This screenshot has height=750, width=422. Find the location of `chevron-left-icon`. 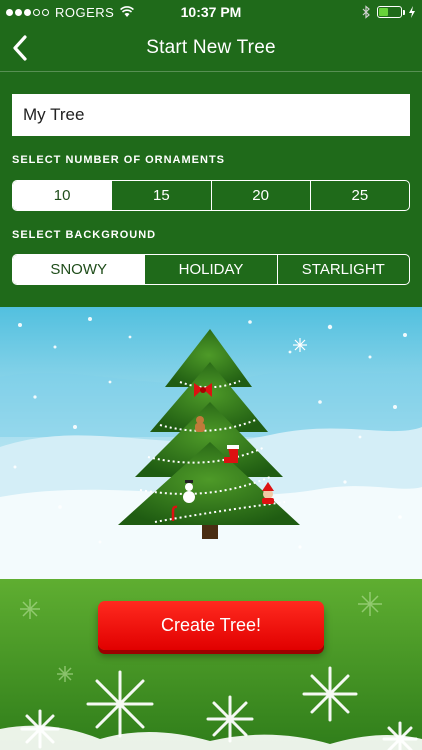

chevron-left-icon is located at coordinates (20, 48).